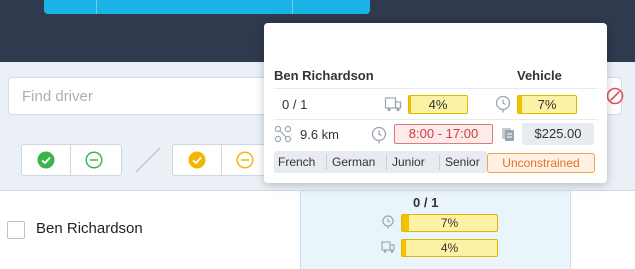  What do you see at coordinates (462, 162) in the screenshot?
I see `skill-tag: Senior` at bounding box center [462, 162].